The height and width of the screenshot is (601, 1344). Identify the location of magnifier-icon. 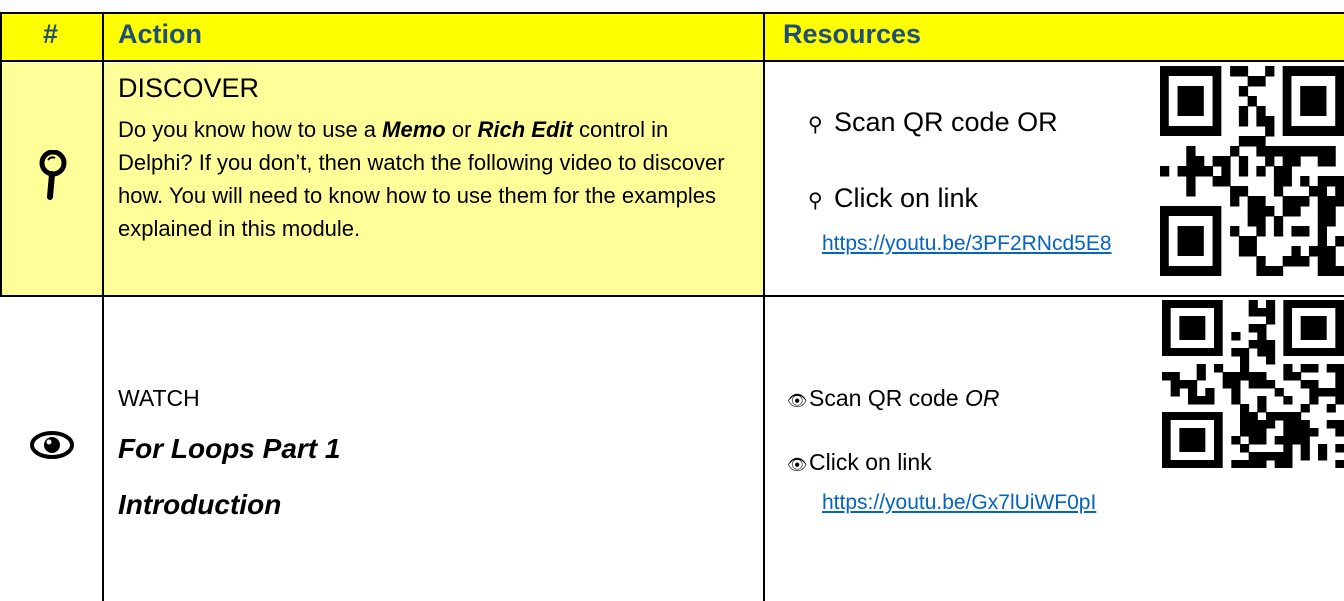
(53, 174).